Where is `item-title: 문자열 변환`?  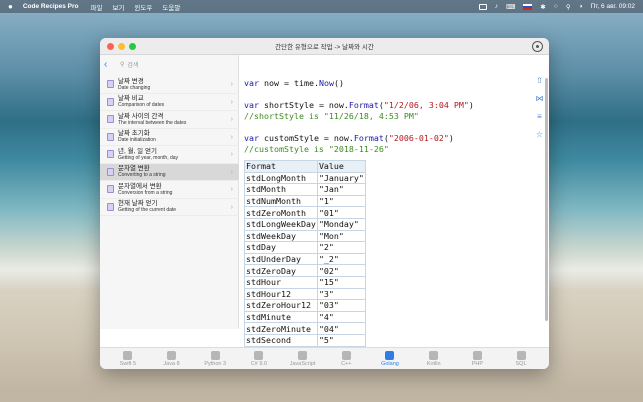 item-title: 문자열 변환 is located at coordinates (134, 169).